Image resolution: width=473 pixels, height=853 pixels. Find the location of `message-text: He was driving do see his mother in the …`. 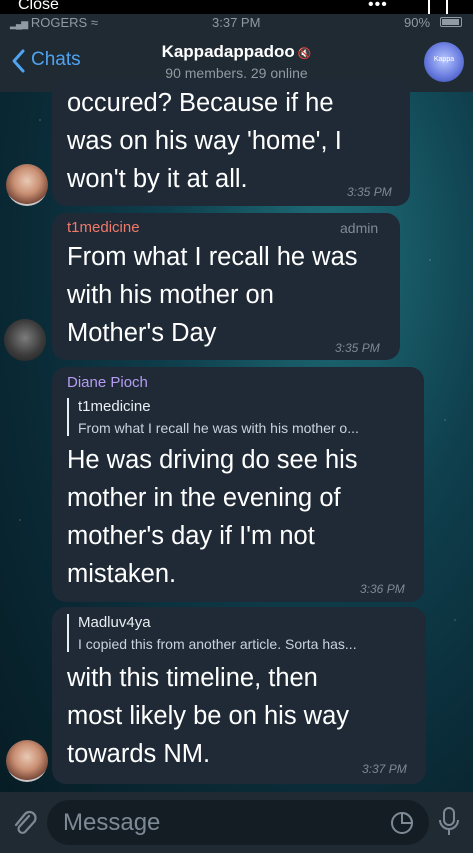

message-text: He was driving do see his mother in the … is located at coordinates (212, 517).